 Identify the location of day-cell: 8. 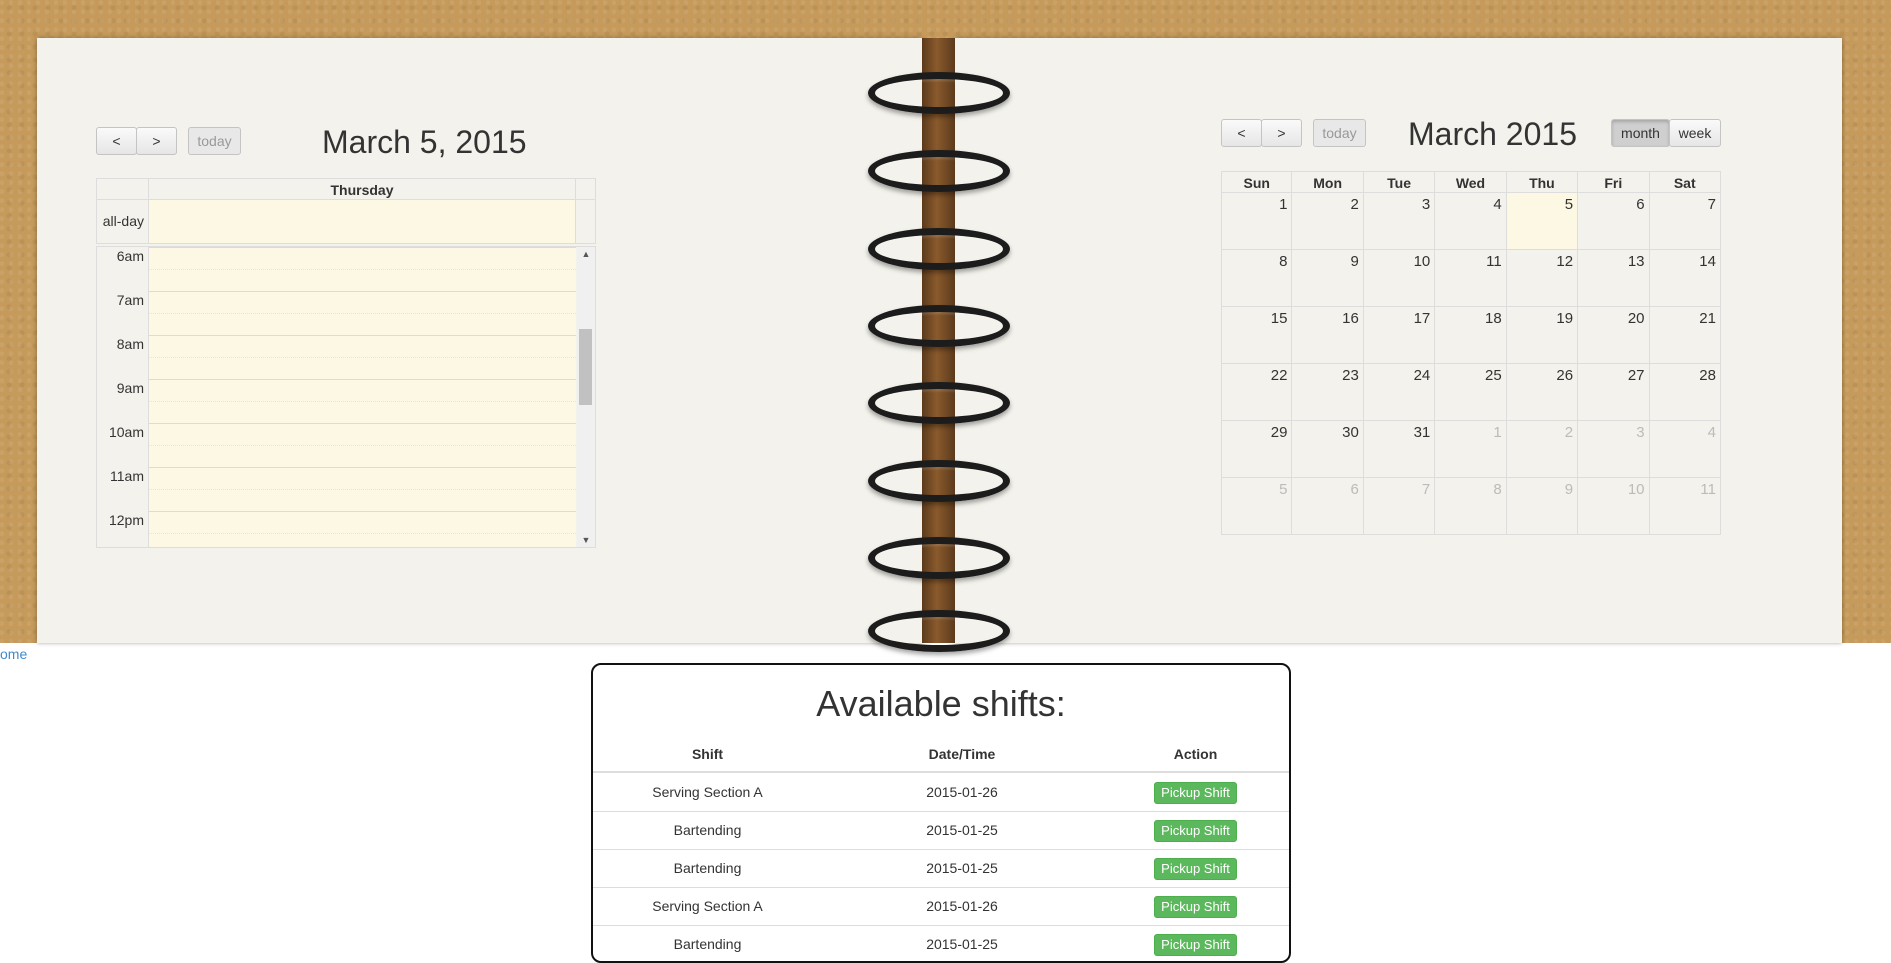
(1257, 278).